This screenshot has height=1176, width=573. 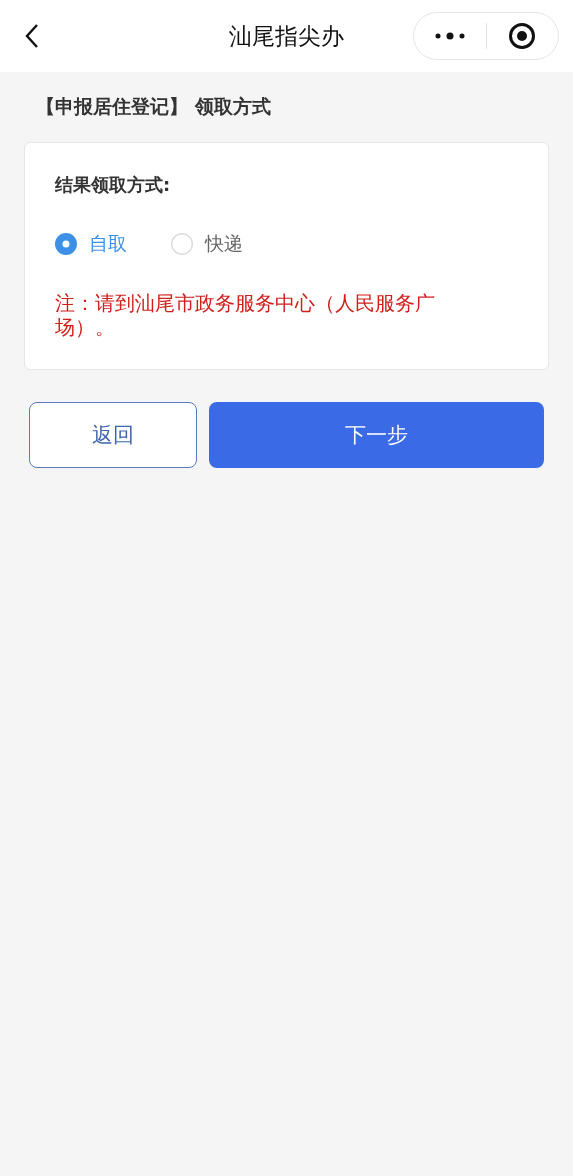 I want to click on note-text: 注：请到汕尾市政务服务中心（人民服务广场）。, so click(x=245, y=315).